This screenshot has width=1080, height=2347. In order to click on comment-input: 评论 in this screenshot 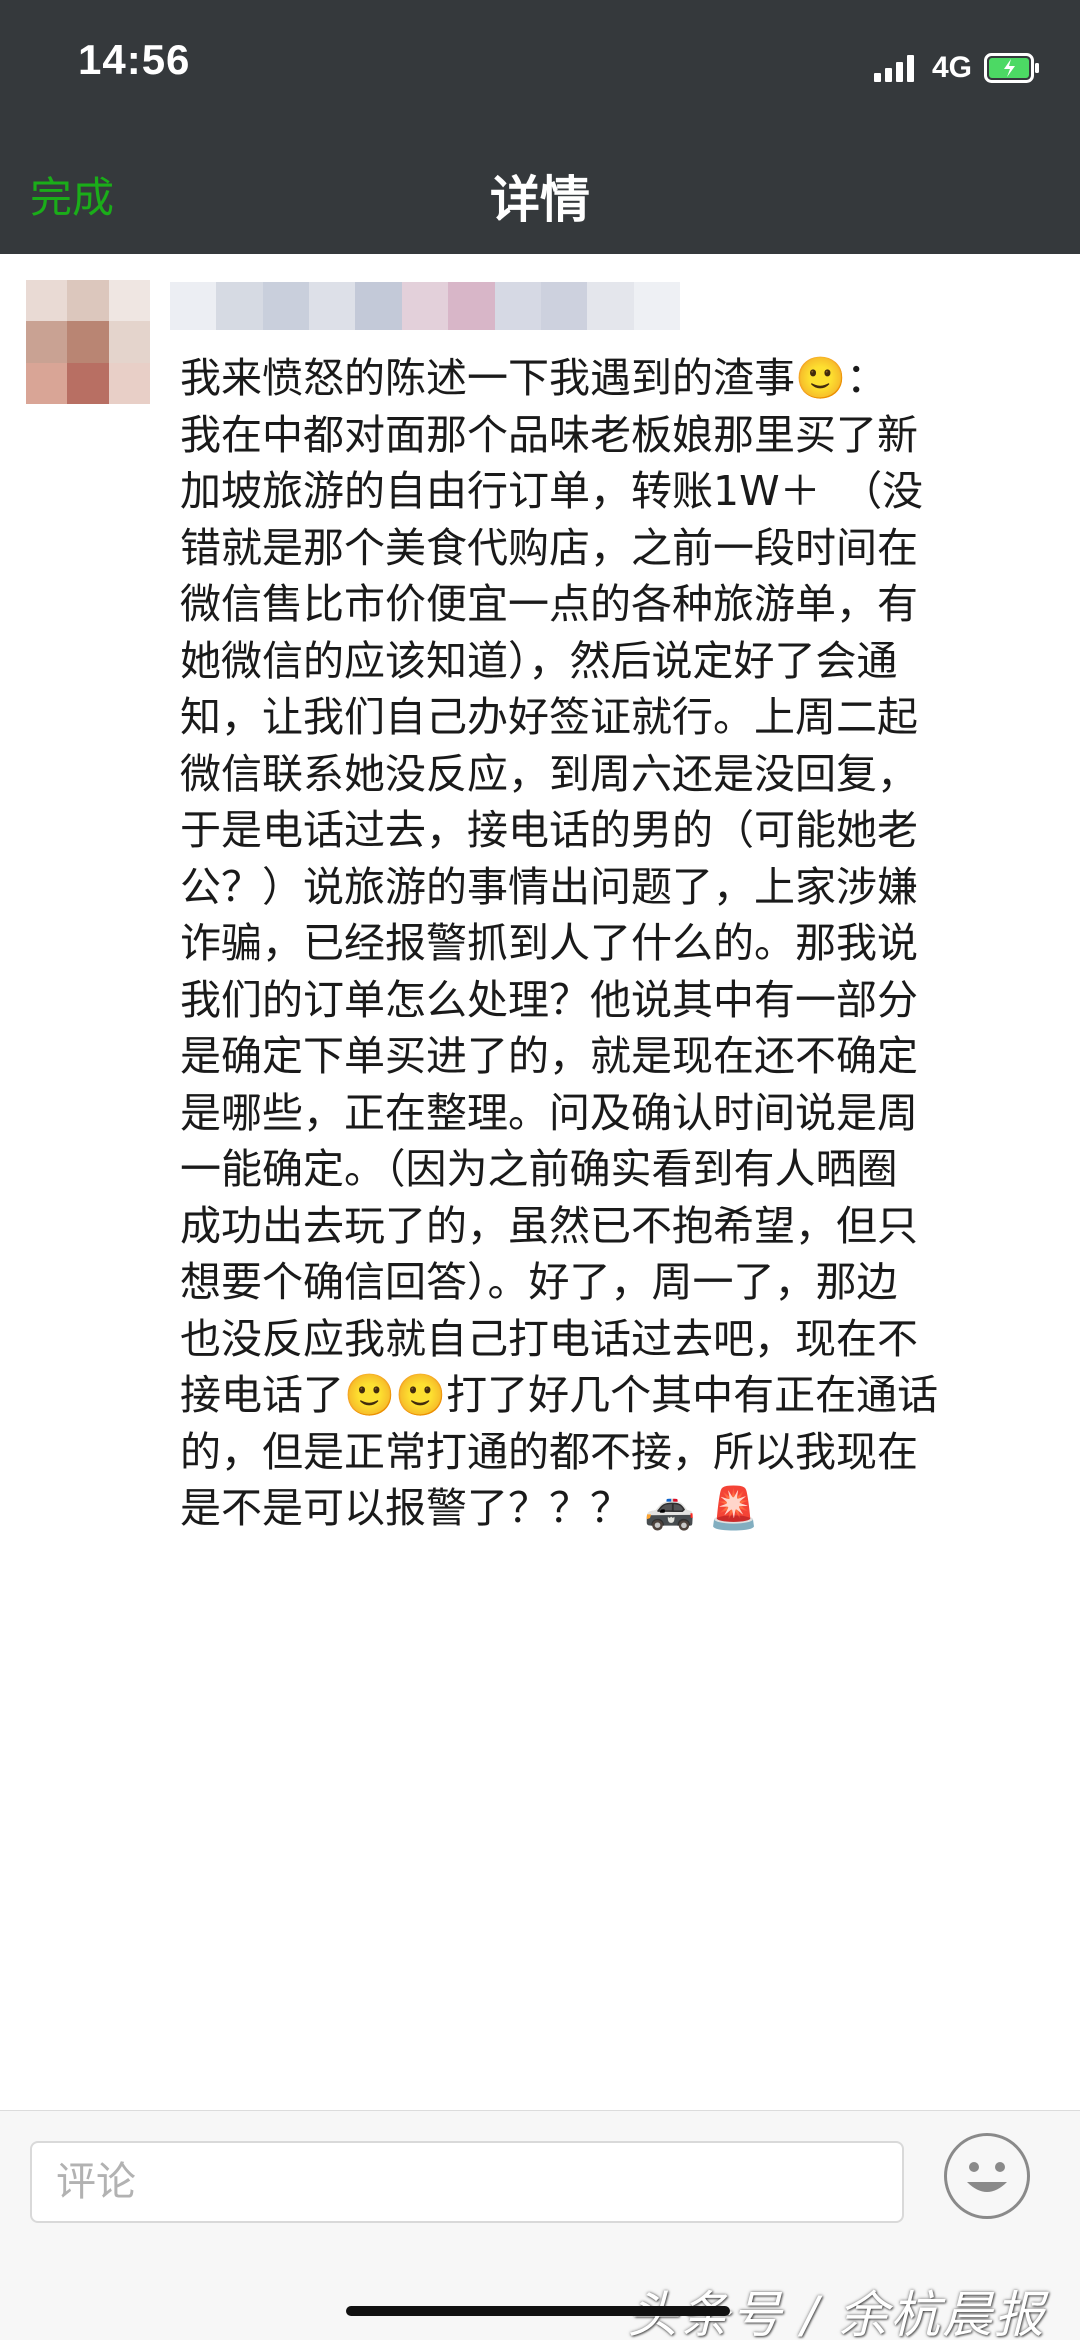, I will do `click(467, 2182)`.